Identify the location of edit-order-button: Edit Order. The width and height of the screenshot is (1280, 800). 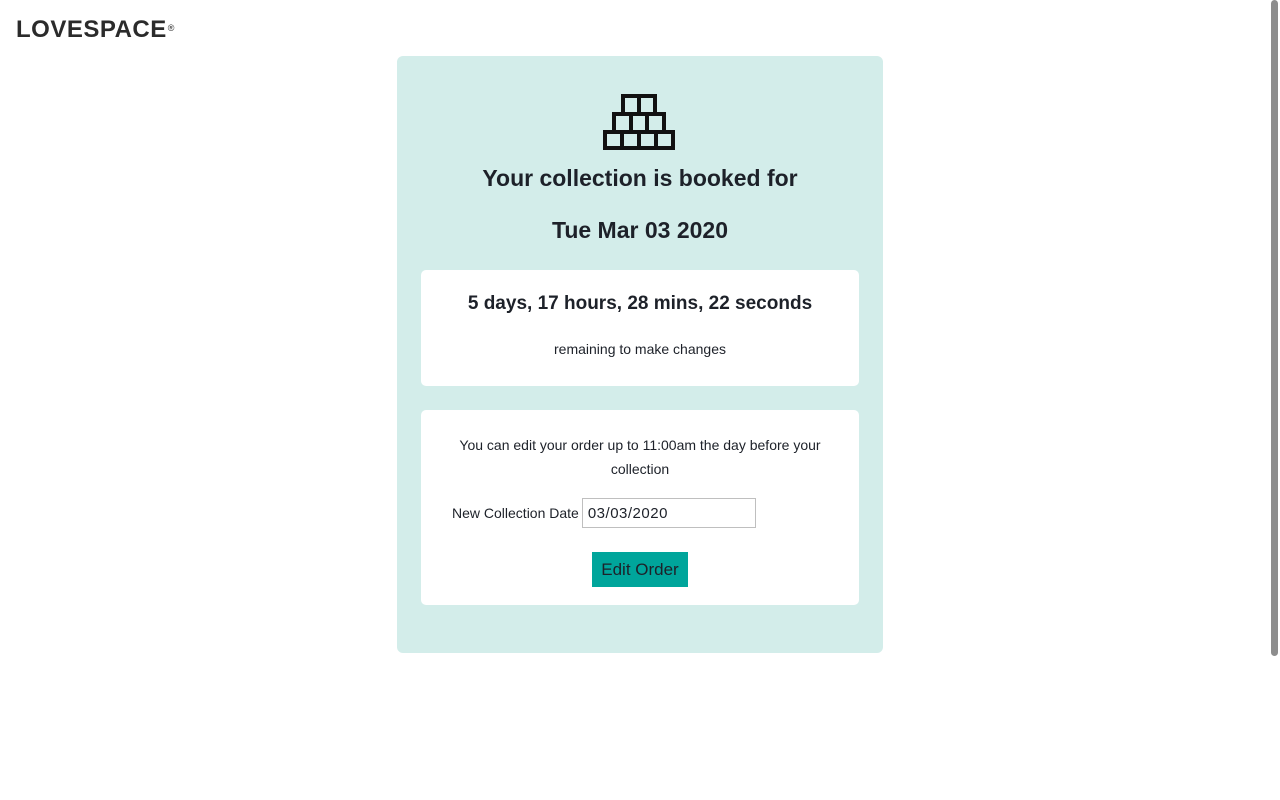
(640, 569).